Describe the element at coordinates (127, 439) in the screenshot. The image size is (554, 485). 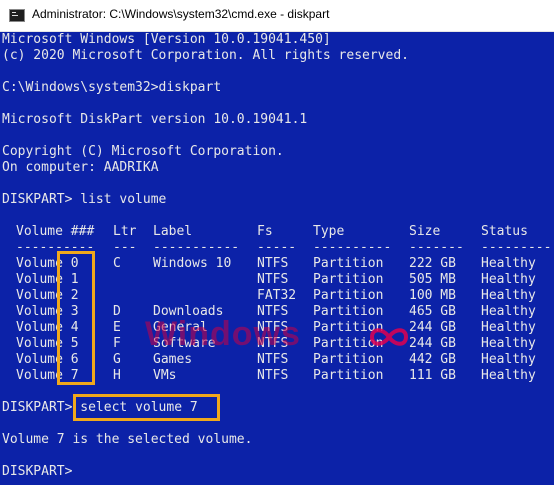
I see `result-line: Volume 7 is the selected volume.` at that location.